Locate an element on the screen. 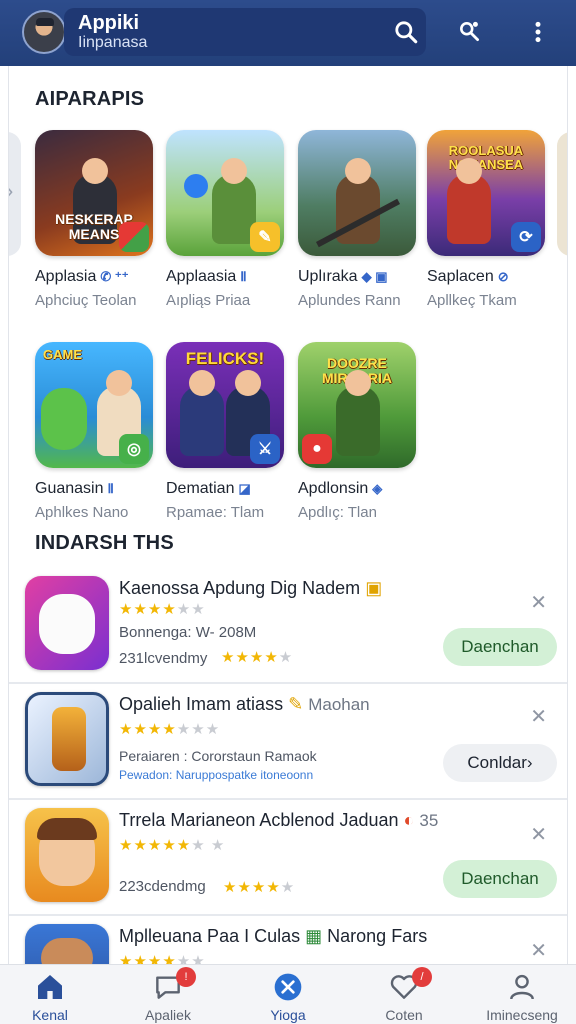 This screenshot has height=1024, width=576. home-icon is located at coordinates (50, 987).